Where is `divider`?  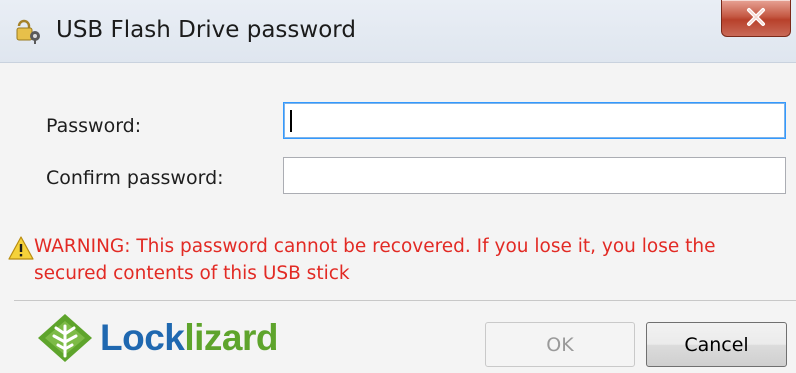
divider is located at coordinates (405, 300).